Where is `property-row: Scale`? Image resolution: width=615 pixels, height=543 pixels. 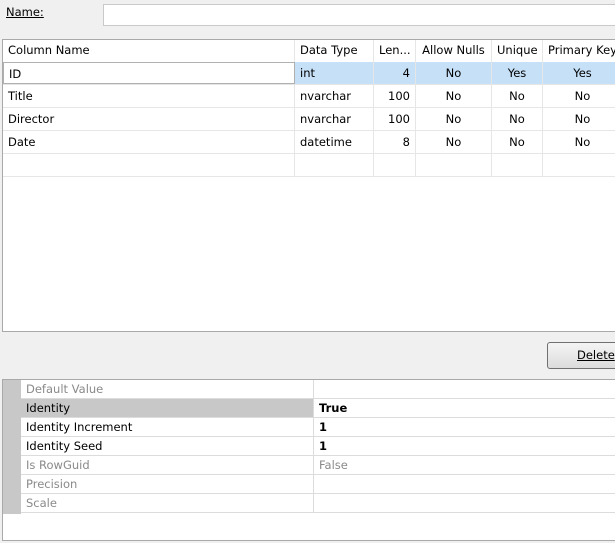
property-row: Scale is located at coordinates (318, 503).